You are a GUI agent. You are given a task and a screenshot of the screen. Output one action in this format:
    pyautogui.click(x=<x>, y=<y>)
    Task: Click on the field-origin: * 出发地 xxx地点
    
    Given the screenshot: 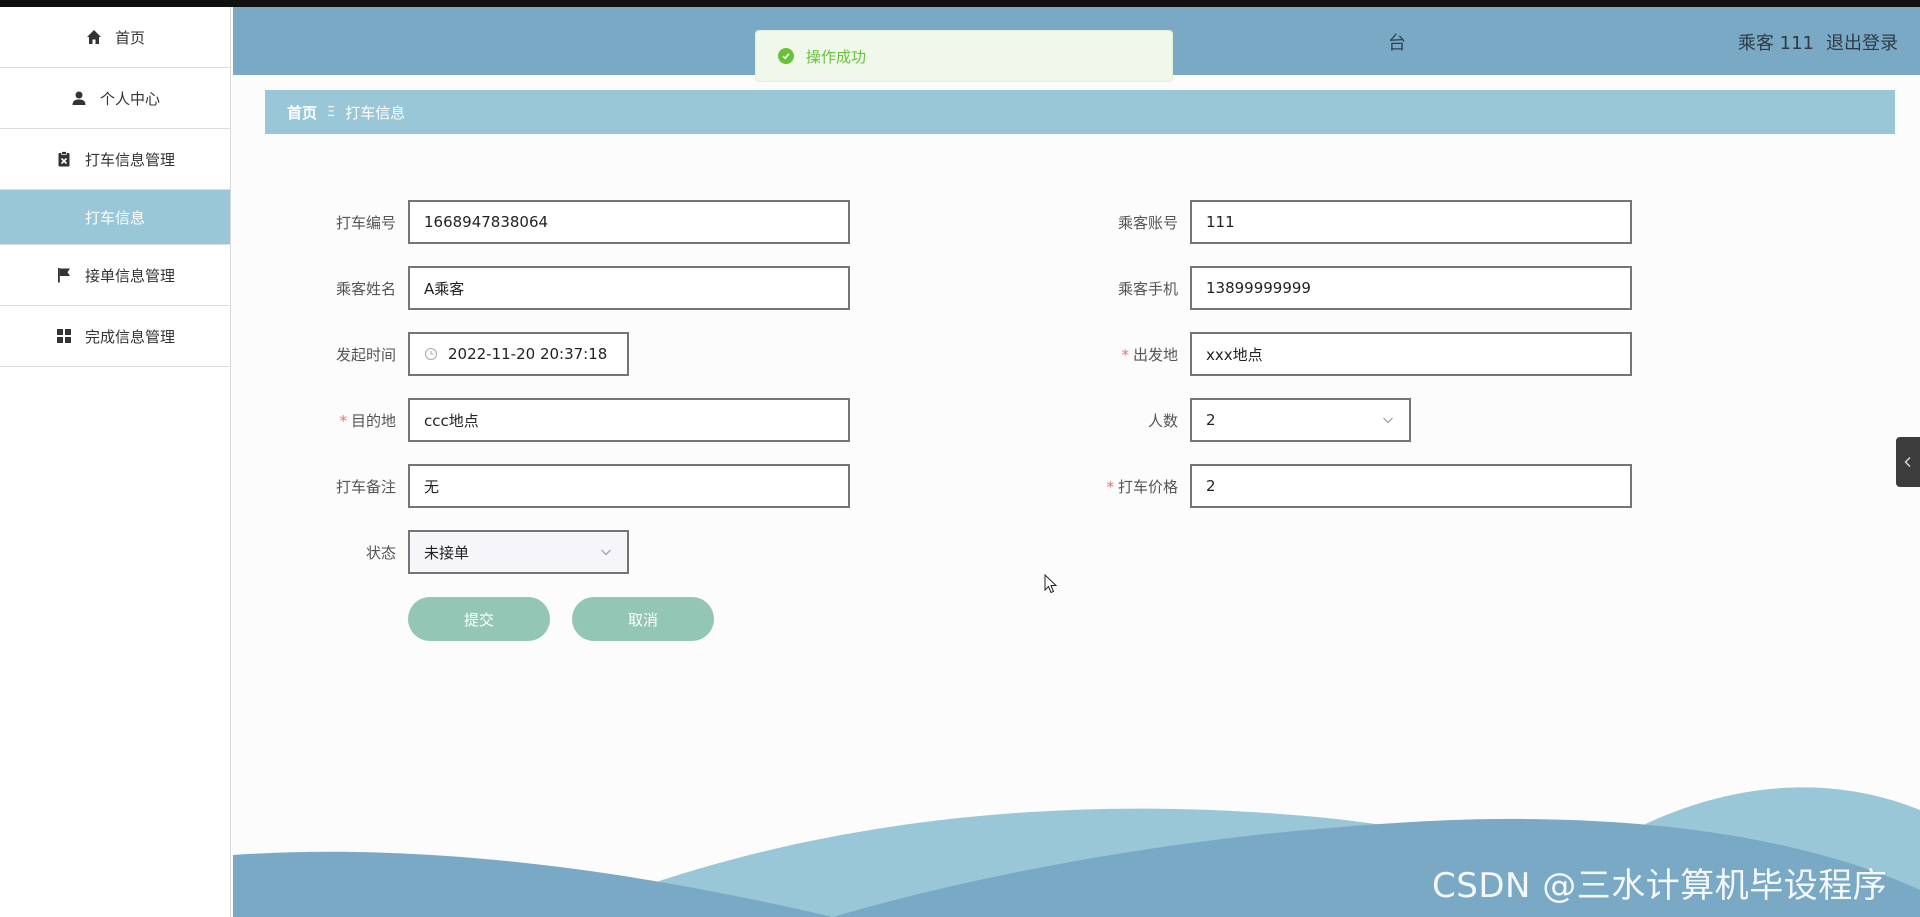 What is the action you would take?
    pyautogui.click(x=1336, y=354)
    